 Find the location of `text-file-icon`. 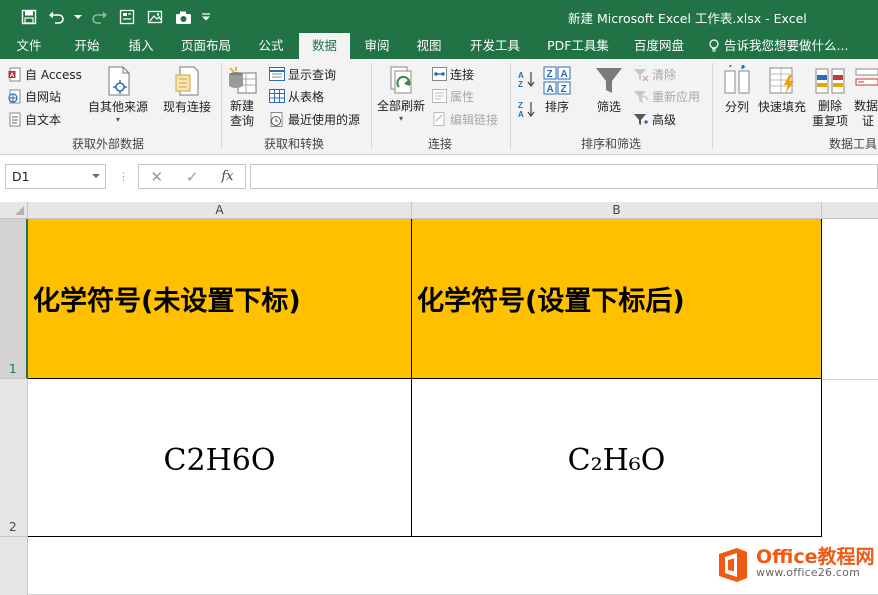

text-file-icon is located at coordinates (15, 119).